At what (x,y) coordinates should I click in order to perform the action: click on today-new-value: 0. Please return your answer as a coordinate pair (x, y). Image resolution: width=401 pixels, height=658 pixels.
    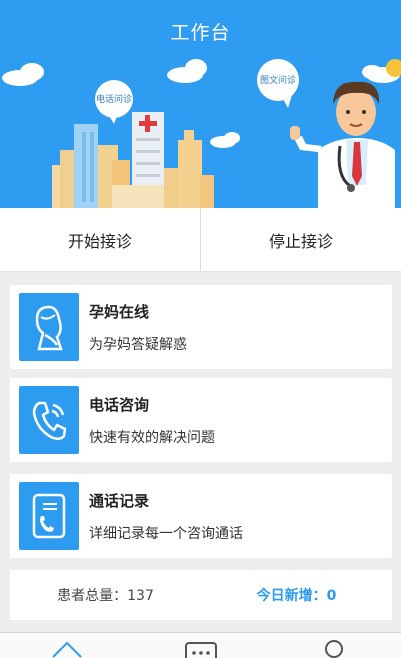
    Looking at the image, I should click on (331, 596).